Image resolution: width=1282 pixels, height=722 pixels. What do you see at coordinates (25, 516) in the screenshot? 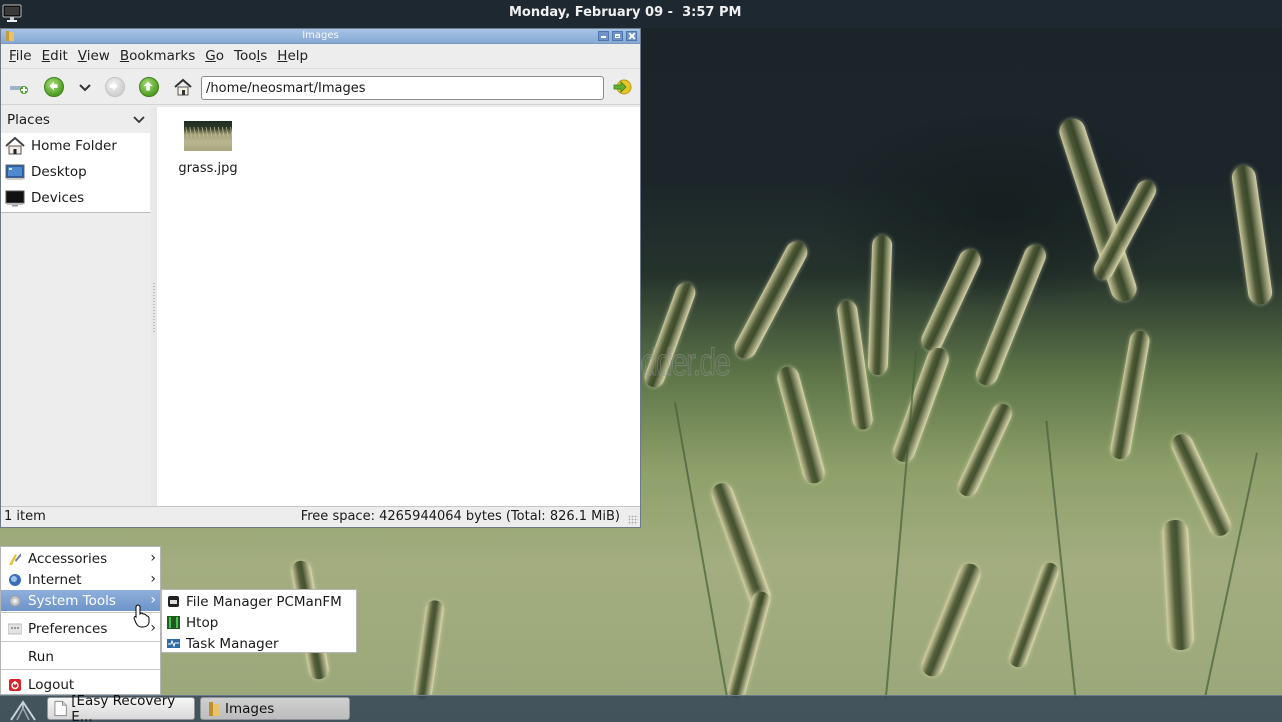
I see `item-count: 1 item` at bounding box center [25, 516].